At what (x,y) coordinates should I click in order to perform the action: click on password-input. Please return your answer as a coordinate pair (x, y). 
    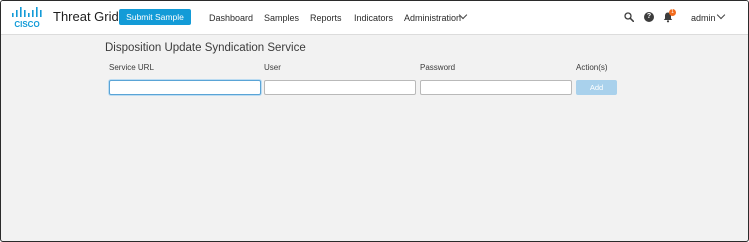
    Looking at the image, I should click on (496, 87).